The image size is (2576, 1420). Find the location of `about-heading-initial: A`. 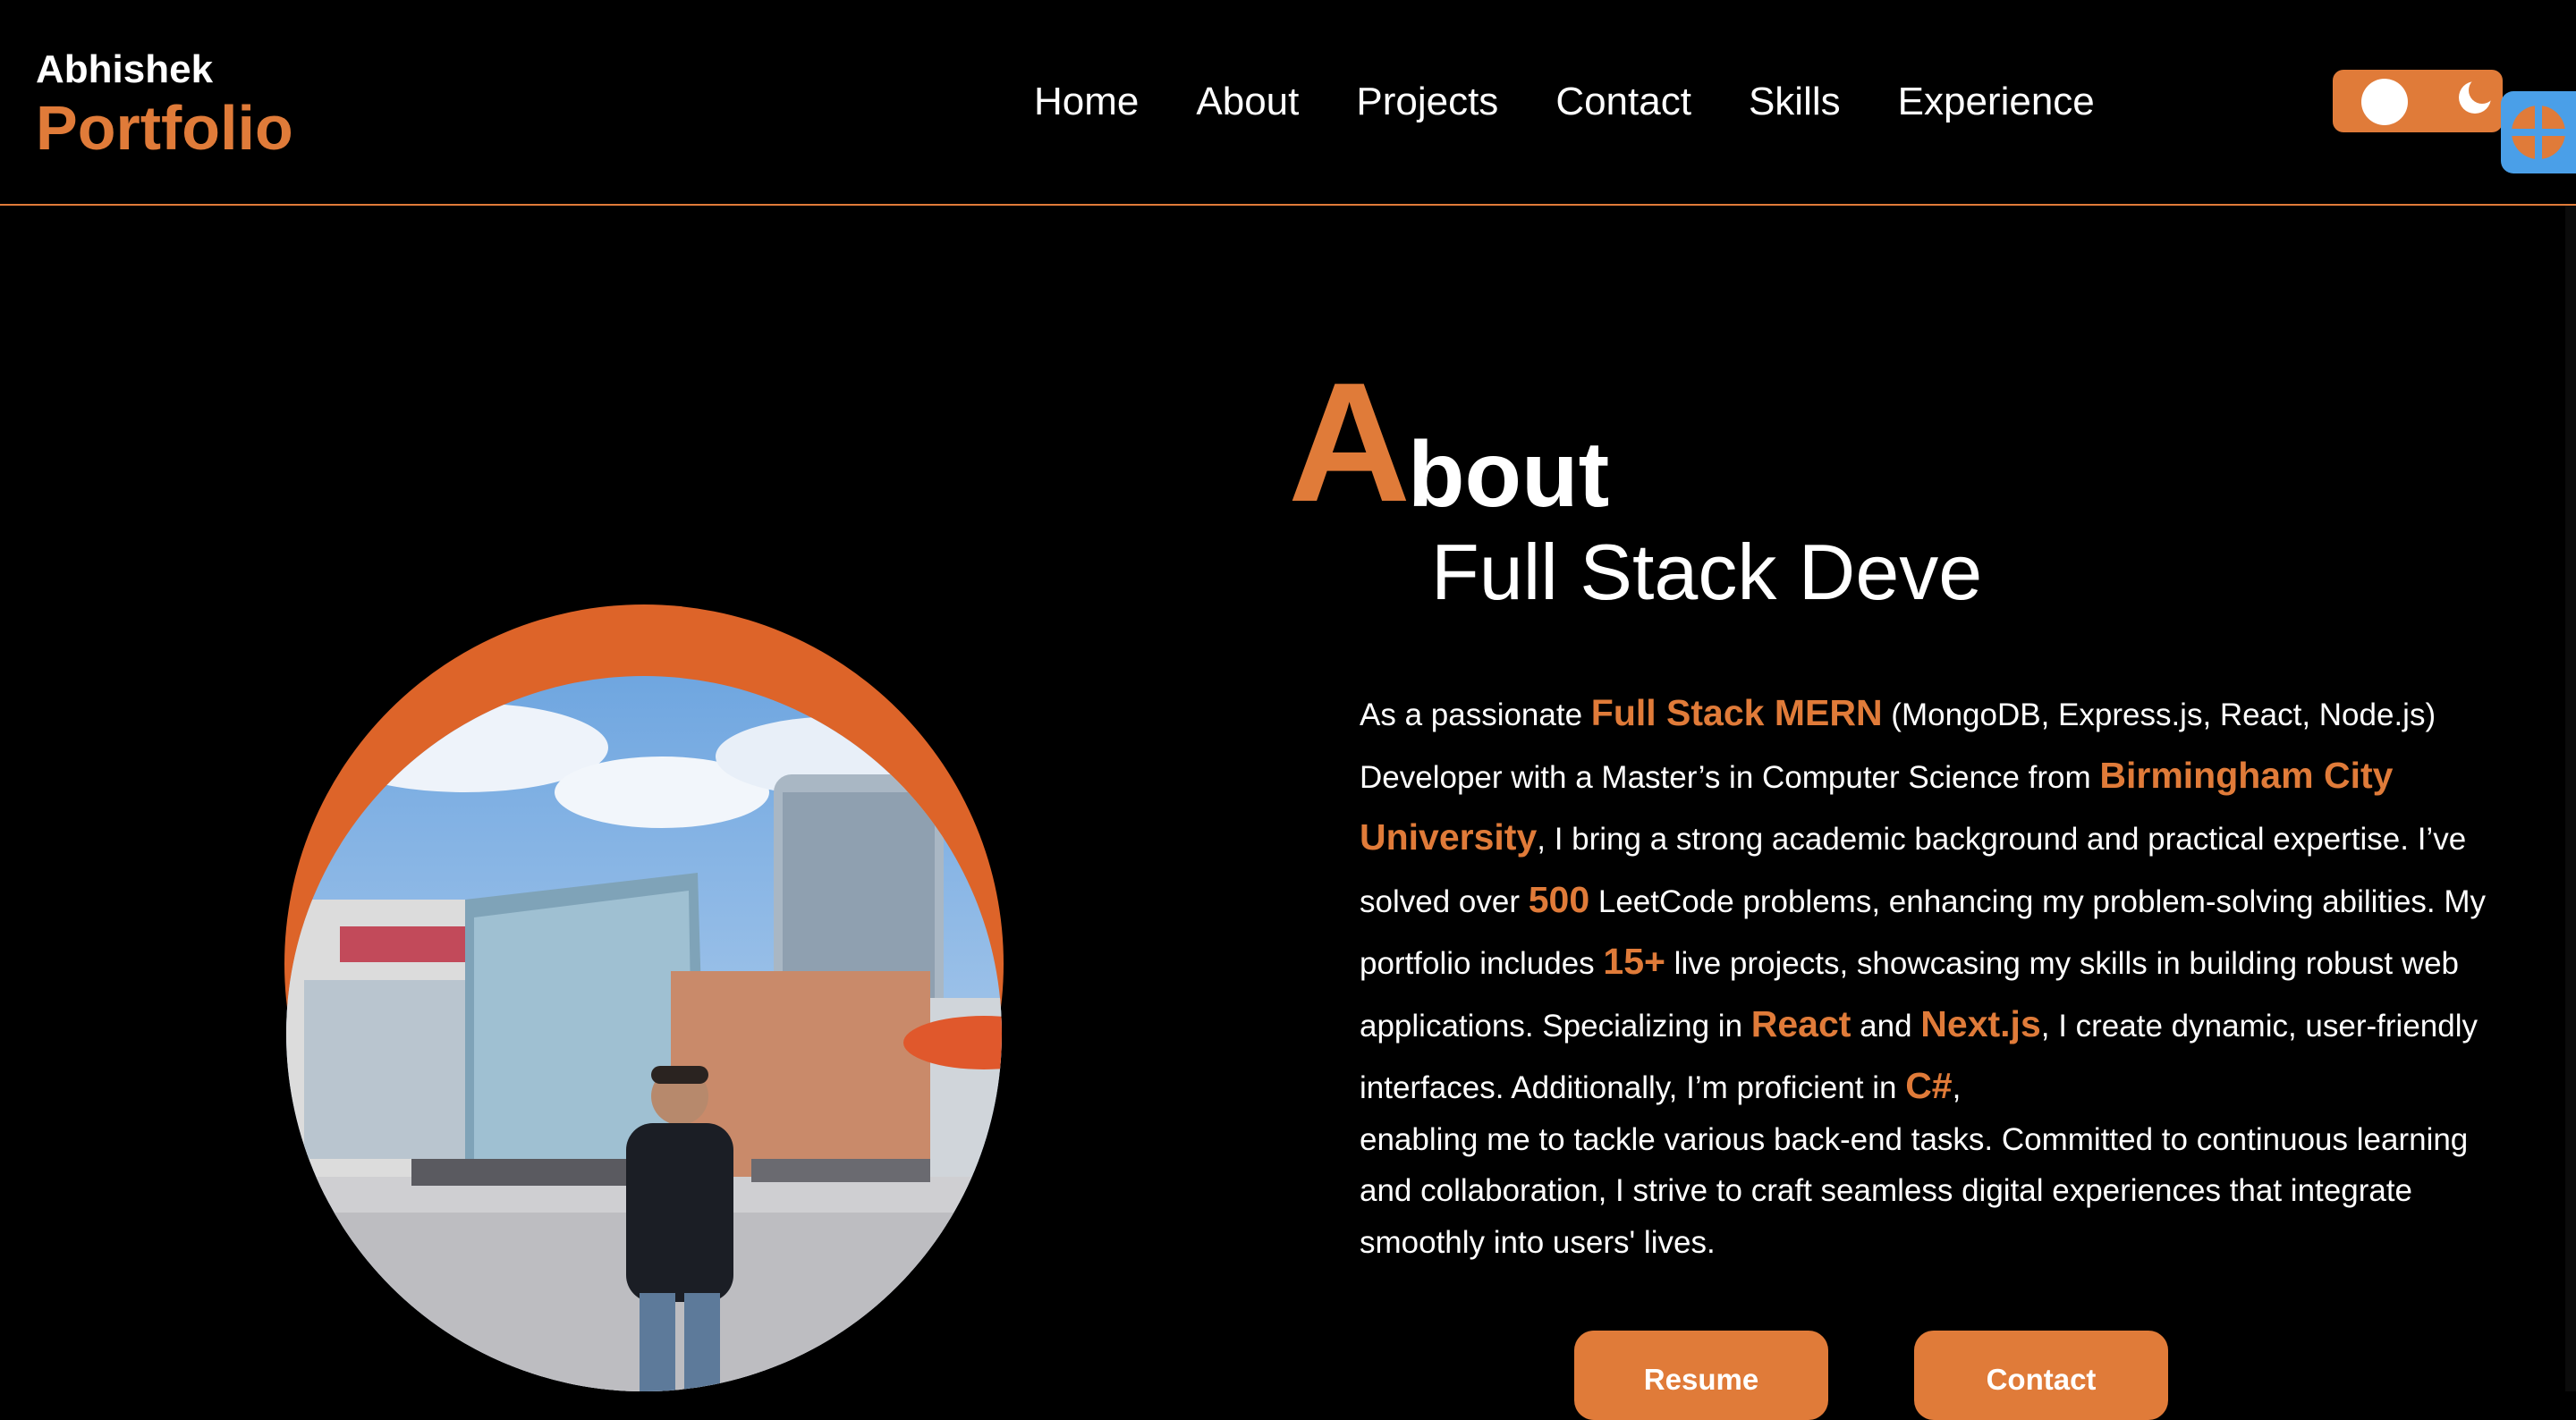

about-heading-initial: A is located at coordinates (1349, 443).